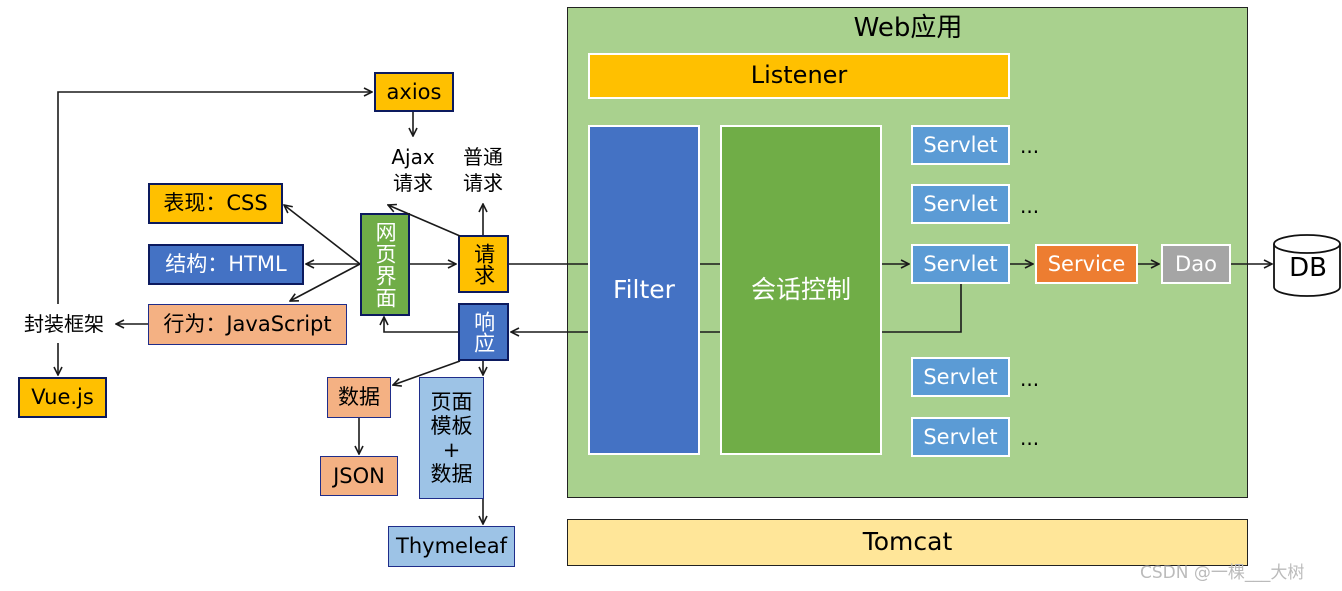 The height and width of the screenshot is (591, 1342). What do you see at coordinates (214, 198) in the screenshot?
I see `framework-to-axios-arrow` at bounding box center [214, 198].